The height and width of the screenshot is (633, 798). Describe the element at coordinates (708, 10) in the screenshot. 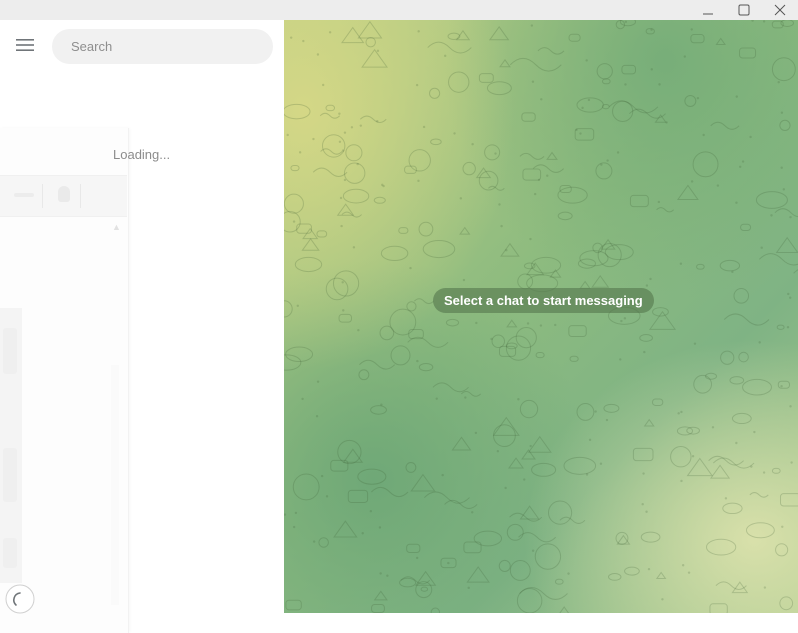

I see `minimize-button` at that location.